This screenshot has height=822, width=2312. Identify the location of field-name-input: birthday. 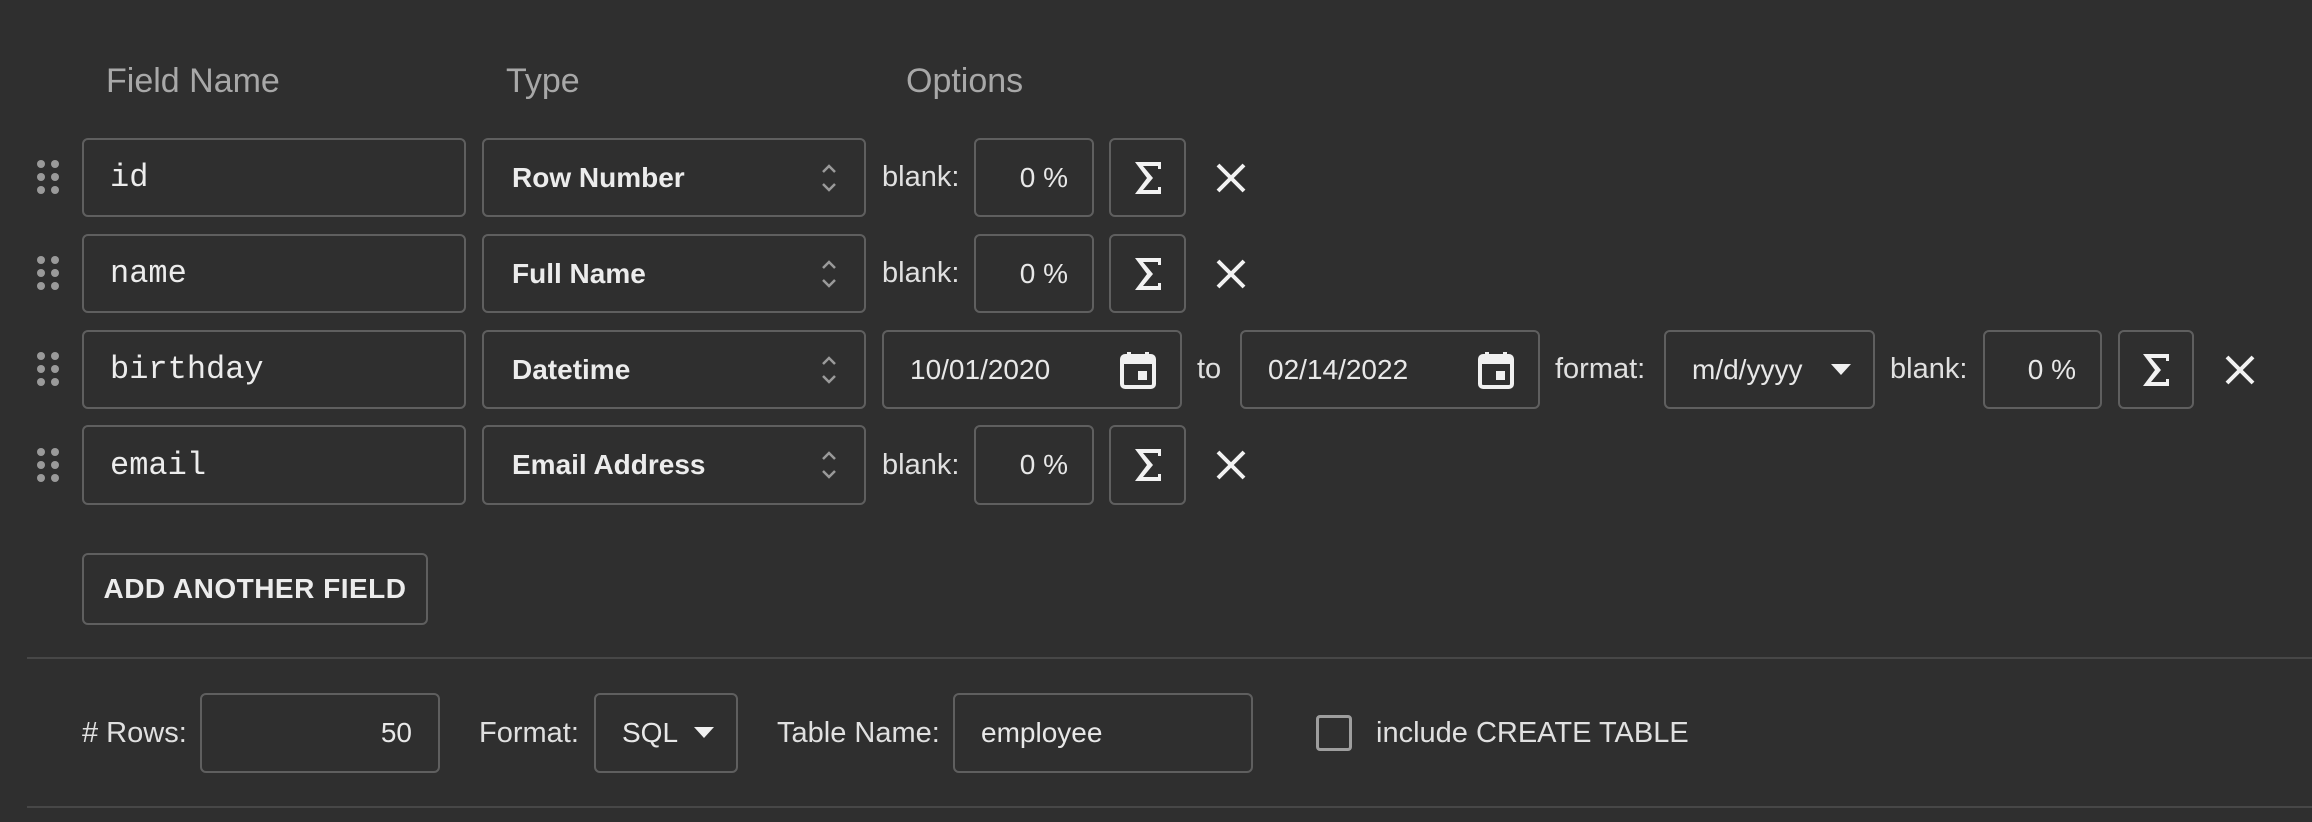
(274, 369).